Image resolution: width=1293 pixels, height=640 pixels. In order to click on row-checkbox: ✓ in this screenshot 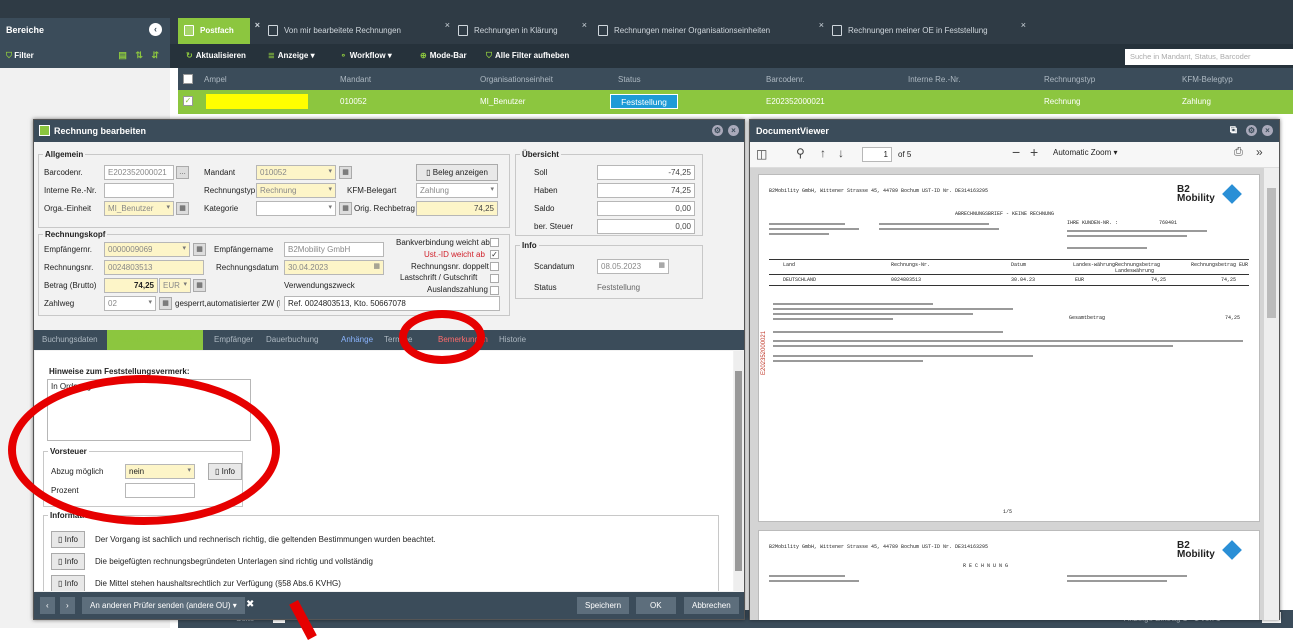, I will do `click(188, 101)`.